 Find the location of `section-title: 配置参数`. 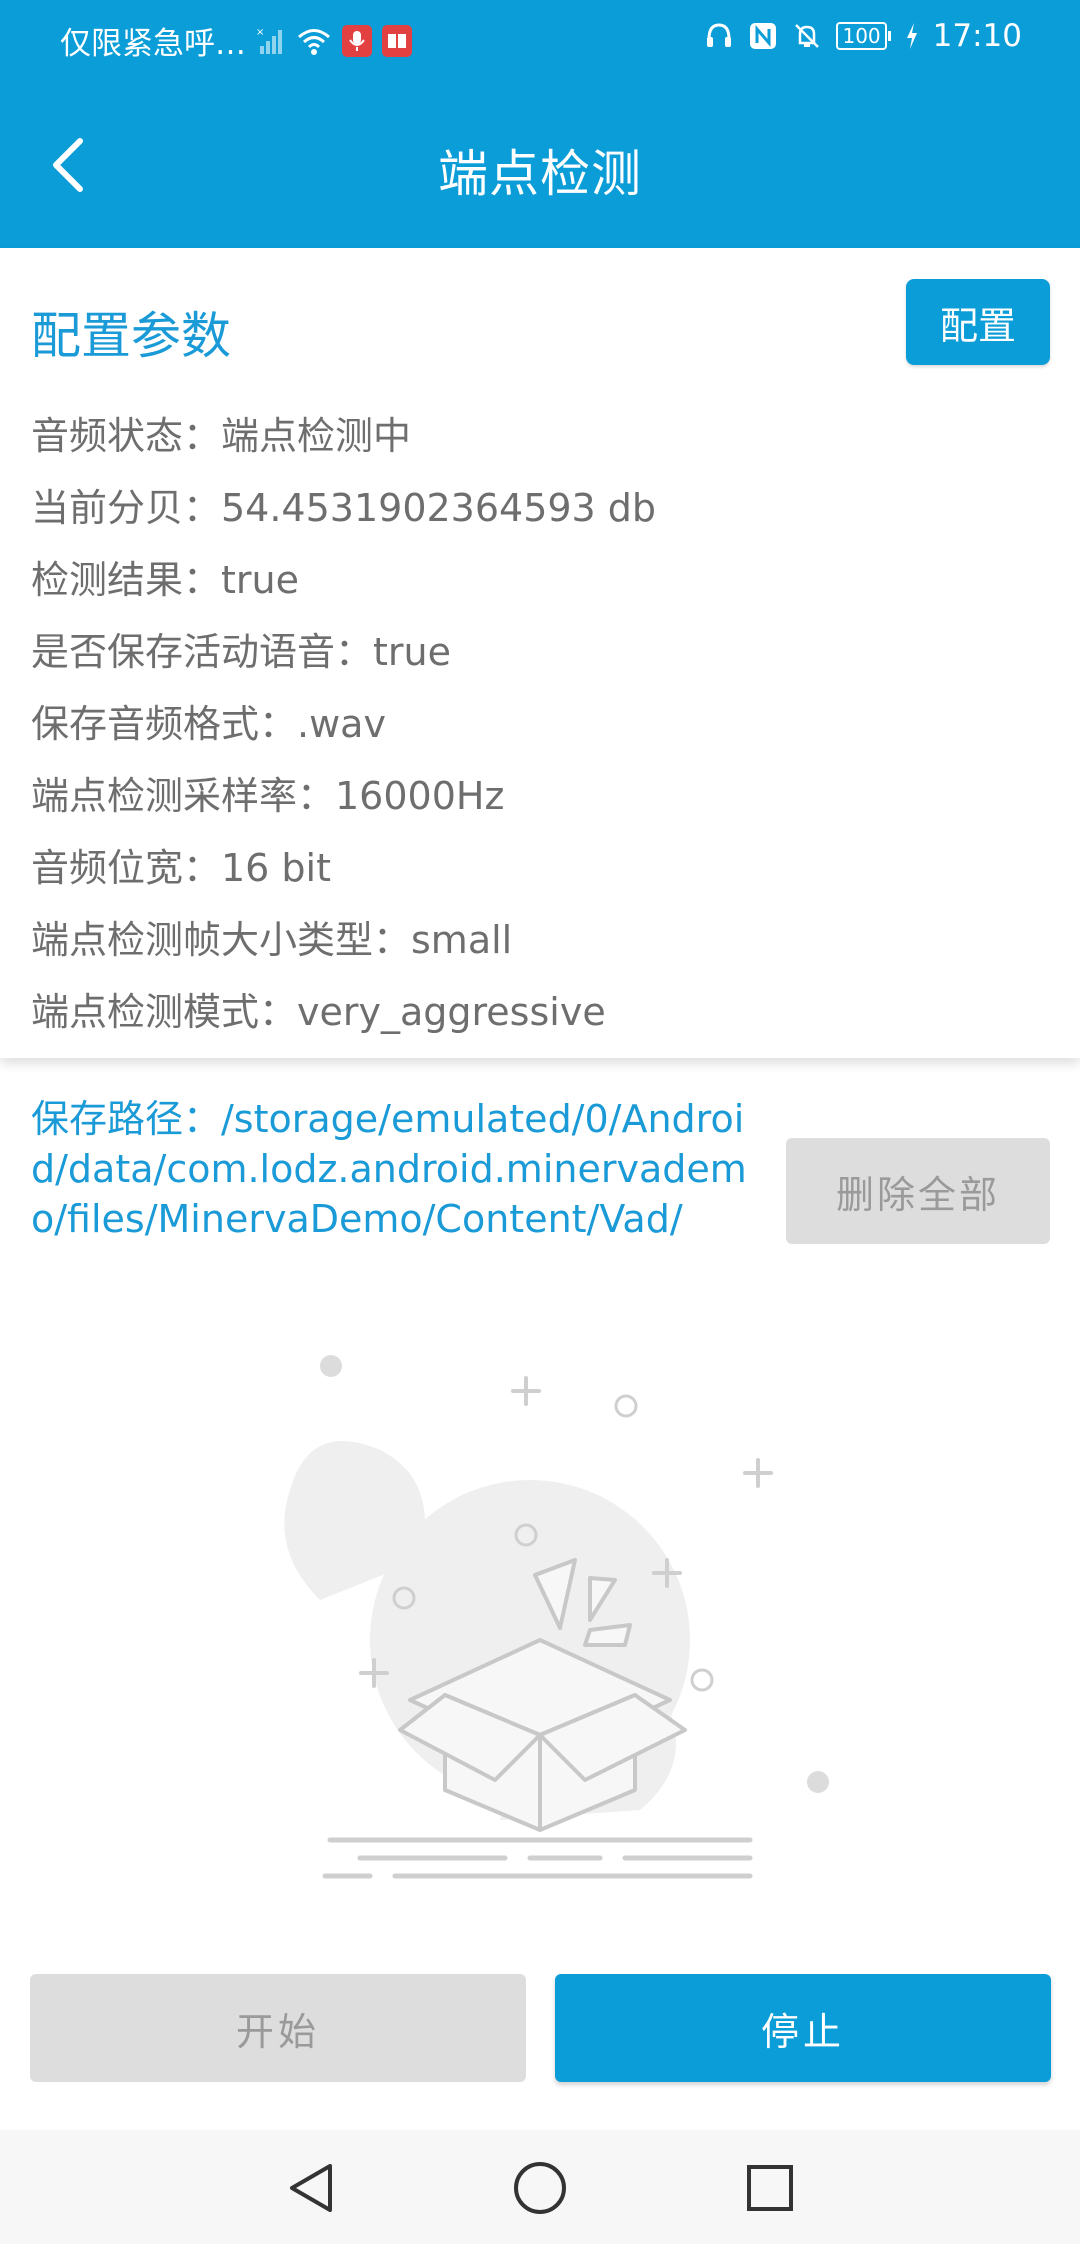

section-title: 配置参数 is located at coordinates (131, 336).